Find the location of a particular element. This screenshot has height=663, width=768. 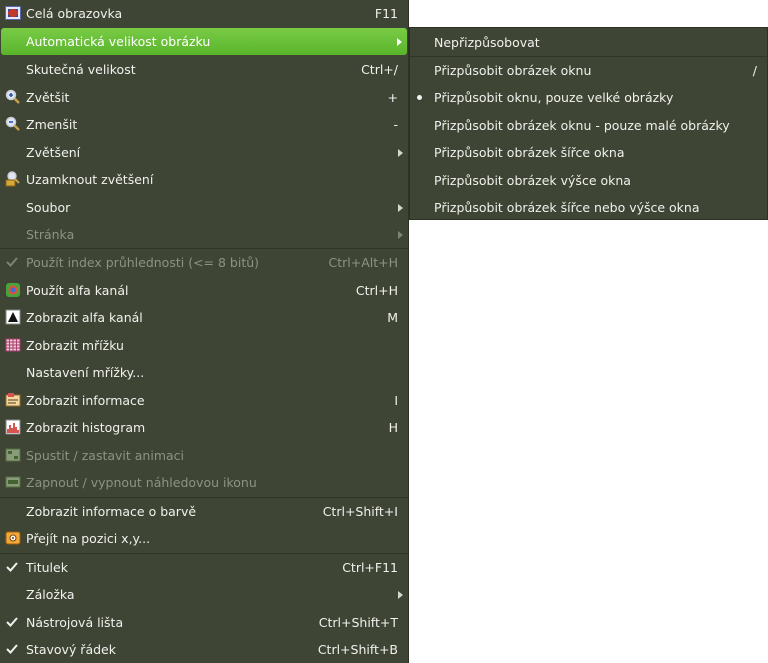

submenu-item-fit-height: Přizpůsobit obrázek výšce okna is located at coordinates (588, 180).